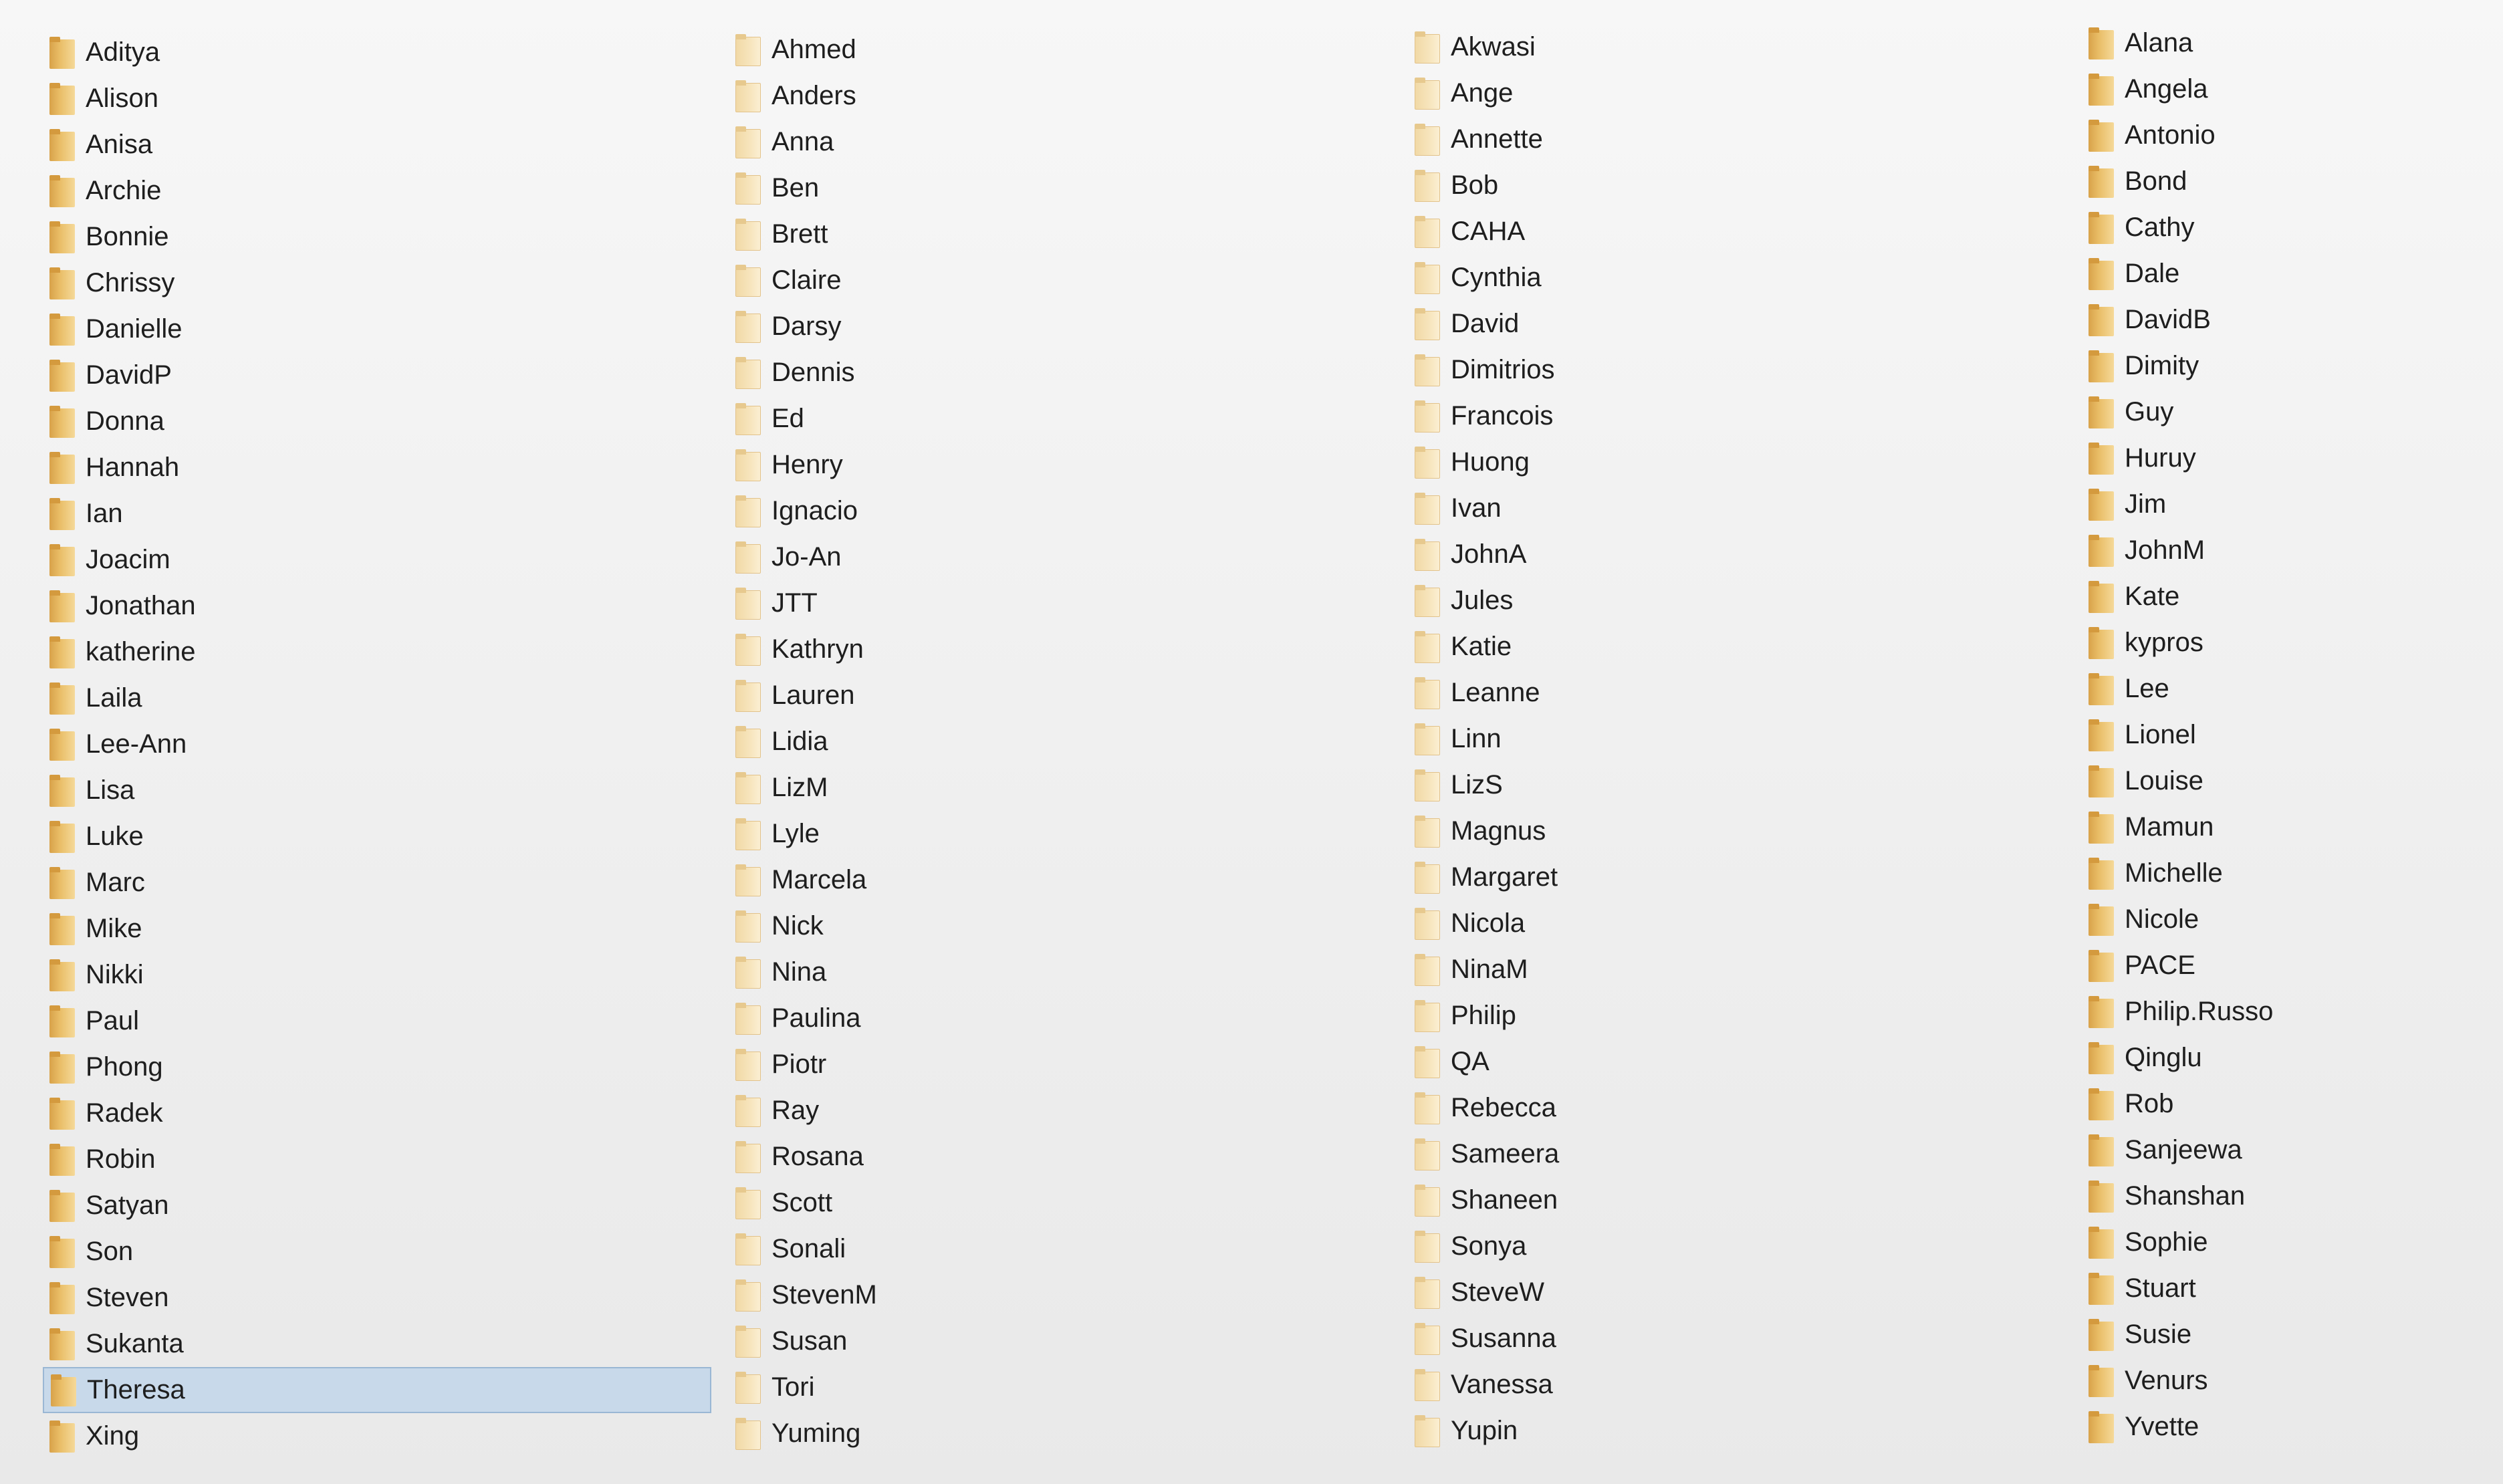 The width and height of the screenshot is (2503, 1484). Describe the element at coordinates (1742, 970) in the screenshot. I see `folder-item: NinaM` at that location.